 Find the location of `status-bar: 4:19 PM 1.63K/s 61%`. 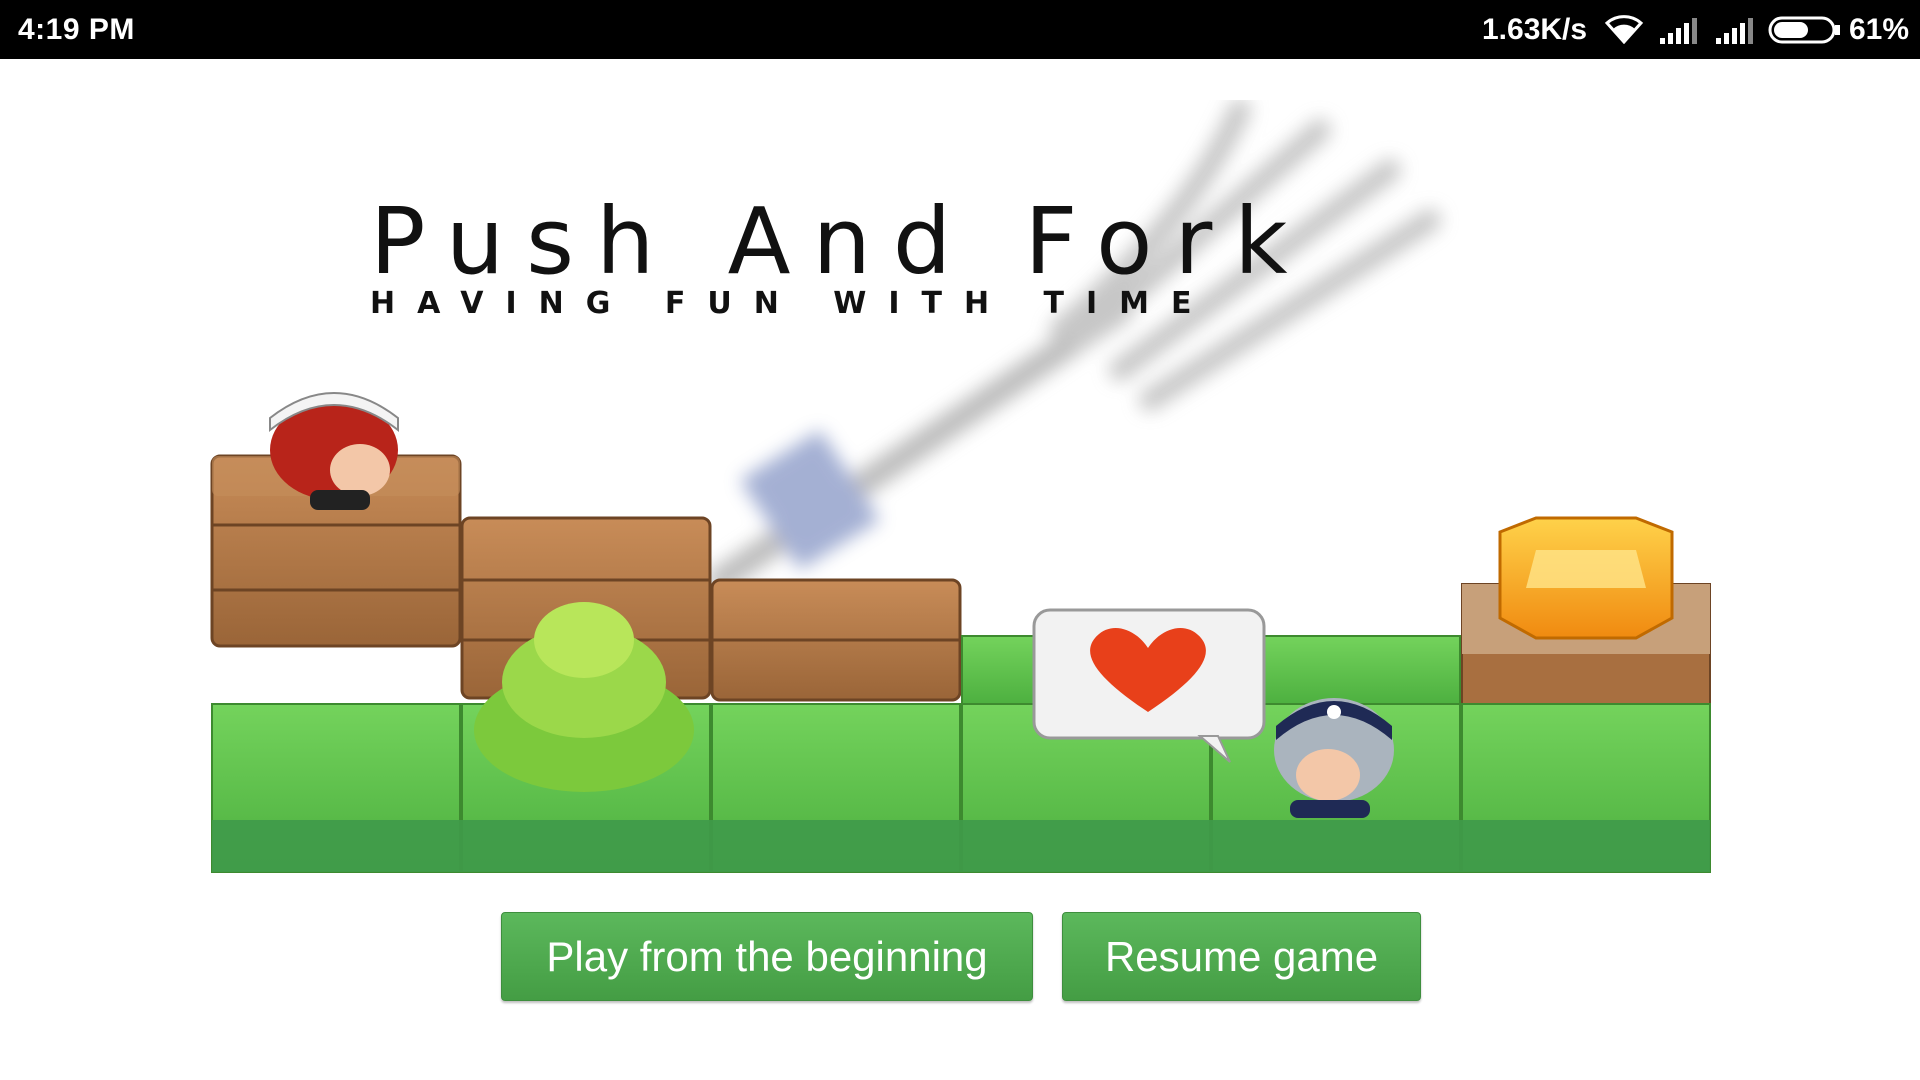

status-bar: 4:19 PM 1.63K/s 61% is located at coordinates (960, 29).